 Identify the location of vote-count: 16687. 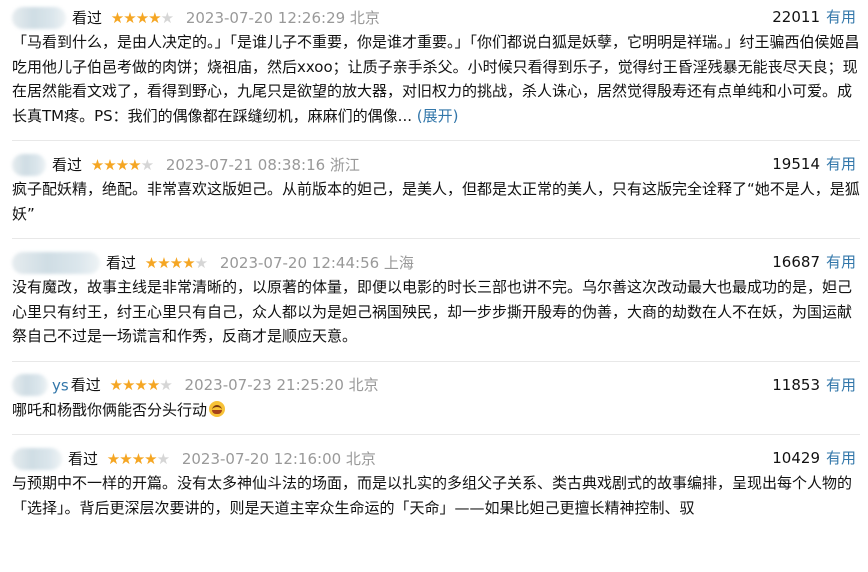
(796, 262).